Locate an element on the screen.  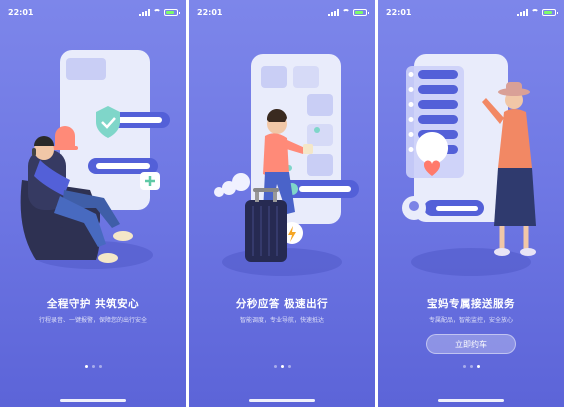
page-subtitle: 专属配品，智能监控，安全放心 is located at coordinates (470, 320).